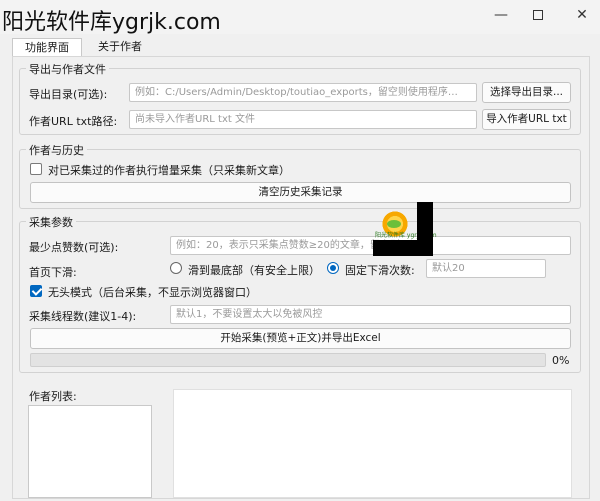  I want to click on export-group-title: 导出与作者文件, so click(67, 69).